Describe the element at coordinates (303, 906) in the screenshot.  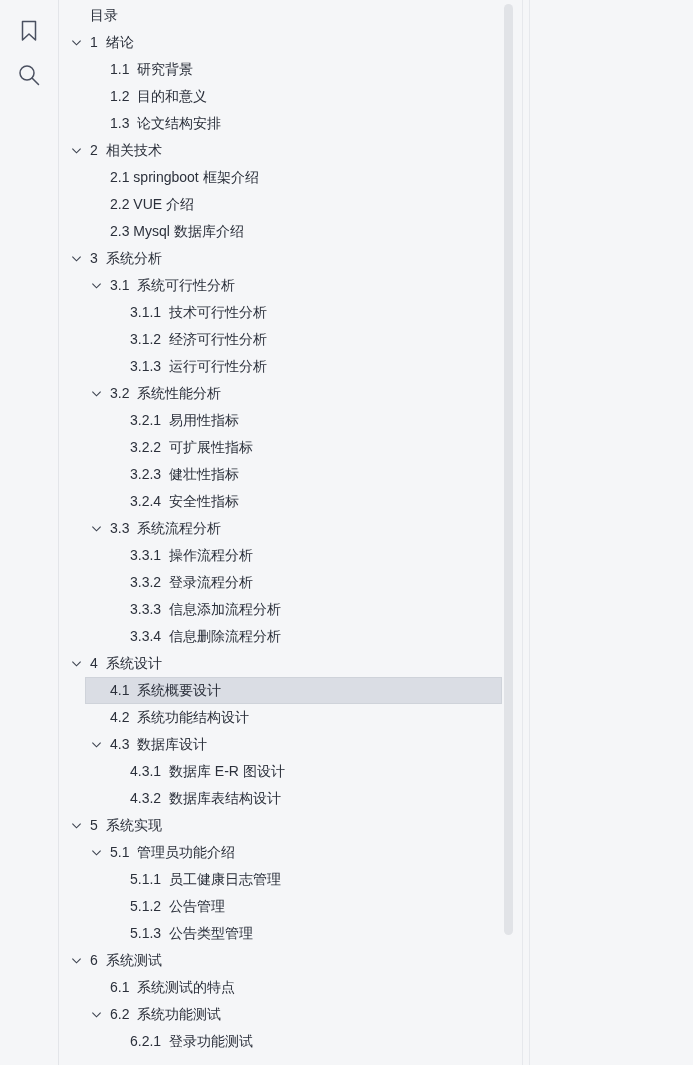
I see `outline-item: 5.1.2 公告管理` at that location.